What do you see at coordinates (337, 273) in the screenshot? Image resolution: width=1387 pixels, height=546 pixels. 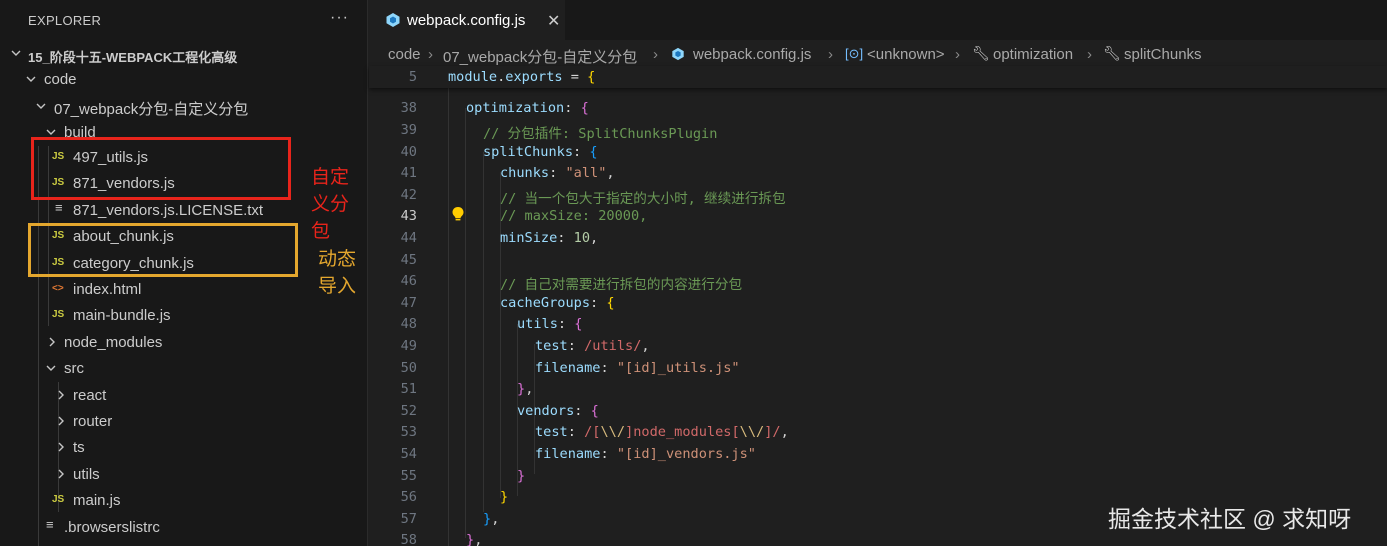 I see `dynamic-import-annotation: 动态导入` at bounding box center [337, 273].